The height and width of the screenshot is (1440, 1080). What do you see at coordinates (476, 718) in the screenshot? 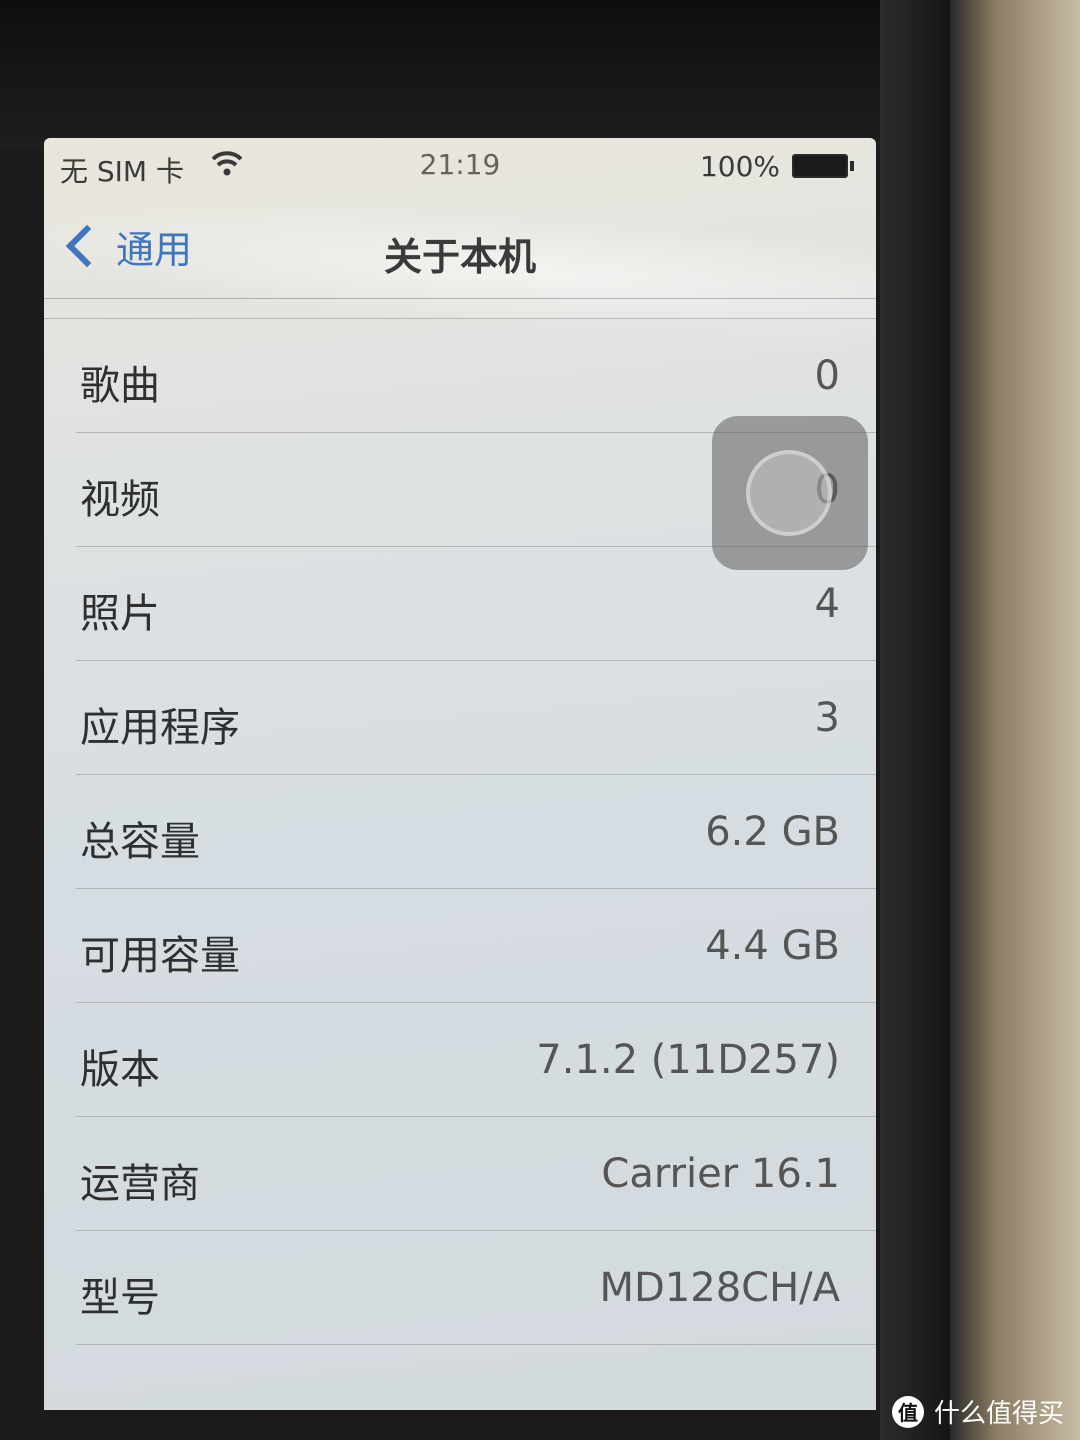
I see `list-item-applications: 应用程序 3` at bounding box center [476, 718].